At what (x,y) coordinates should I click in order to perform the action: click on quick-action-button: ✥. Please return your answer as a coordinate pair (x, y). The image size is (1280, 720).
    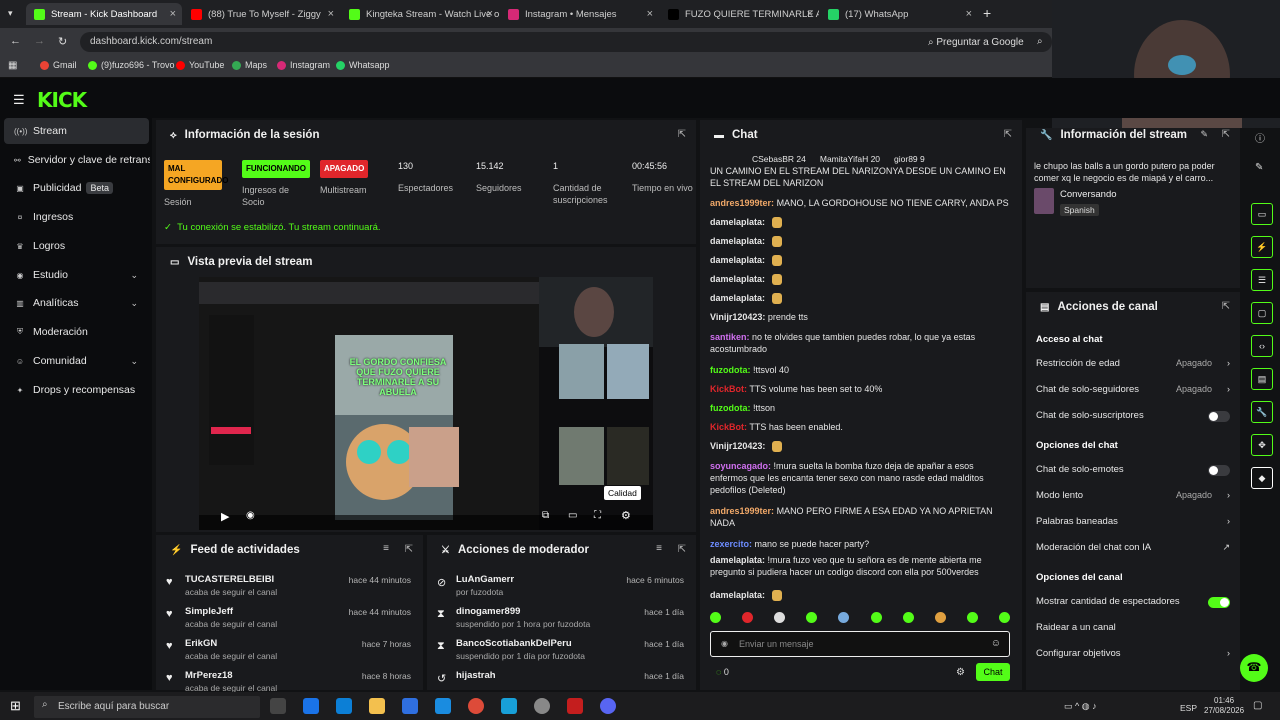
    Looking at the image, I should click on (1262, 445).